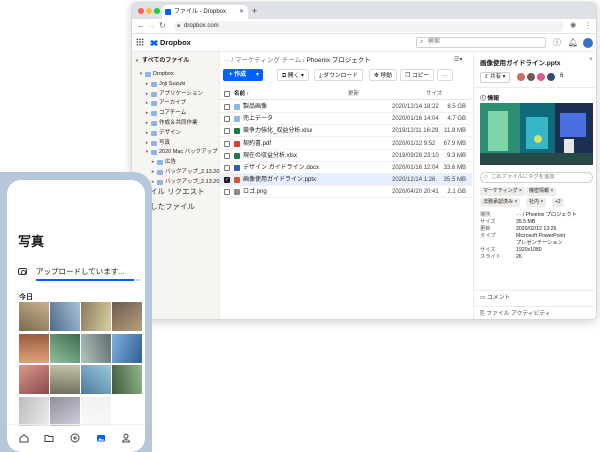  What do you see at coordinates (255, 107) in the screenshot?
I see `file-name: 製品画像` at bounding box center [255, 107].